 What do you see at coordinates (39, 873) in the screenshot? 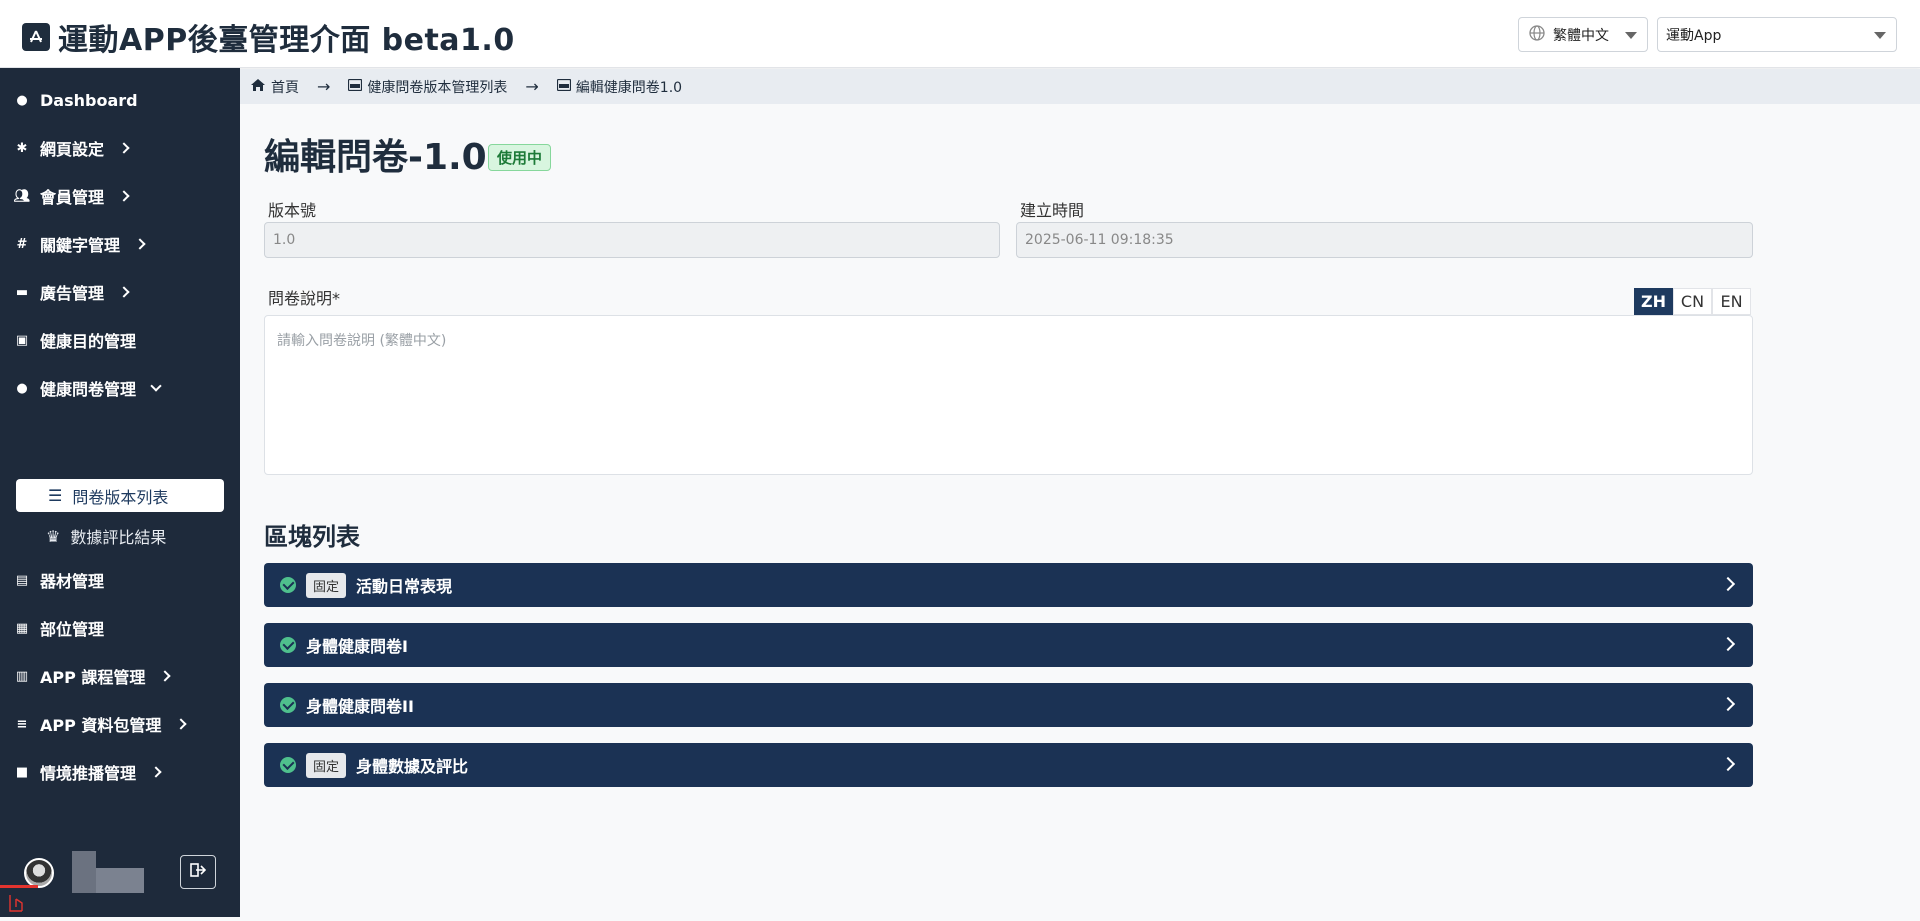
I see `avatar` at bounding box center [39, 873].